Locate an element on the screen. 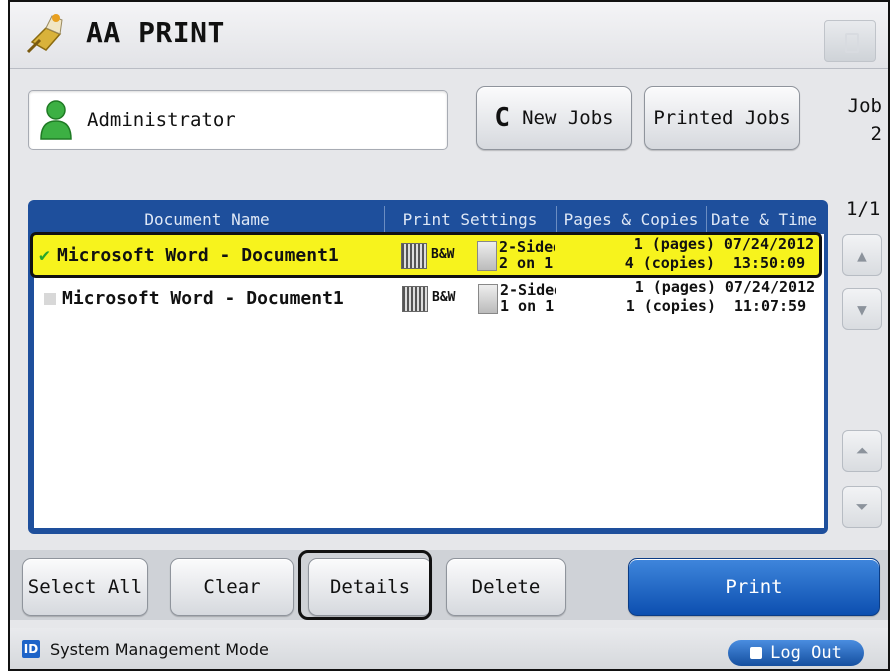 This screenshot has height=671, width=890. pages-copies: 1 (pages) 4 (copies) is located at coordinates (652, 254).